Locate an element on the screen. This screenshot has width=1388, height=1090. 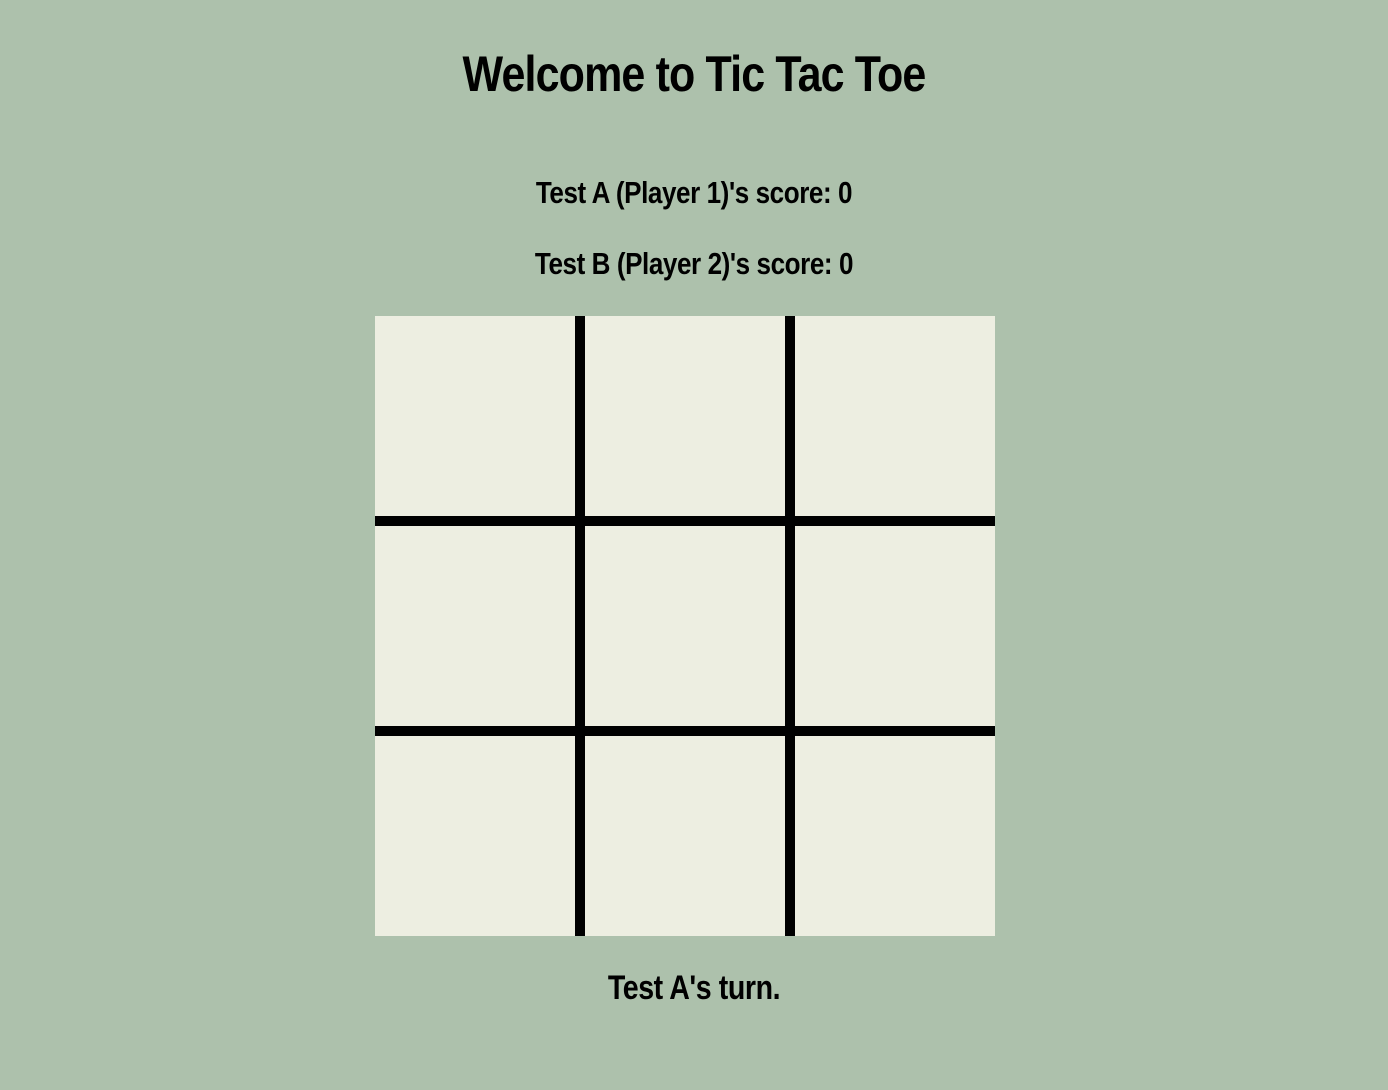
player1-score: Test A (Player 1)'s score: 0 is located at coordinates (694, 192).